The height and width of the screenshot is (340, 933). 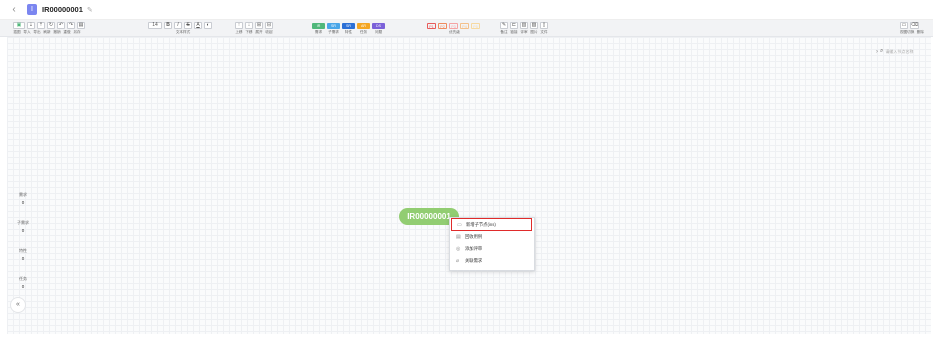 I want to click on strikethrough-button: S, so click(x=188, y=25).